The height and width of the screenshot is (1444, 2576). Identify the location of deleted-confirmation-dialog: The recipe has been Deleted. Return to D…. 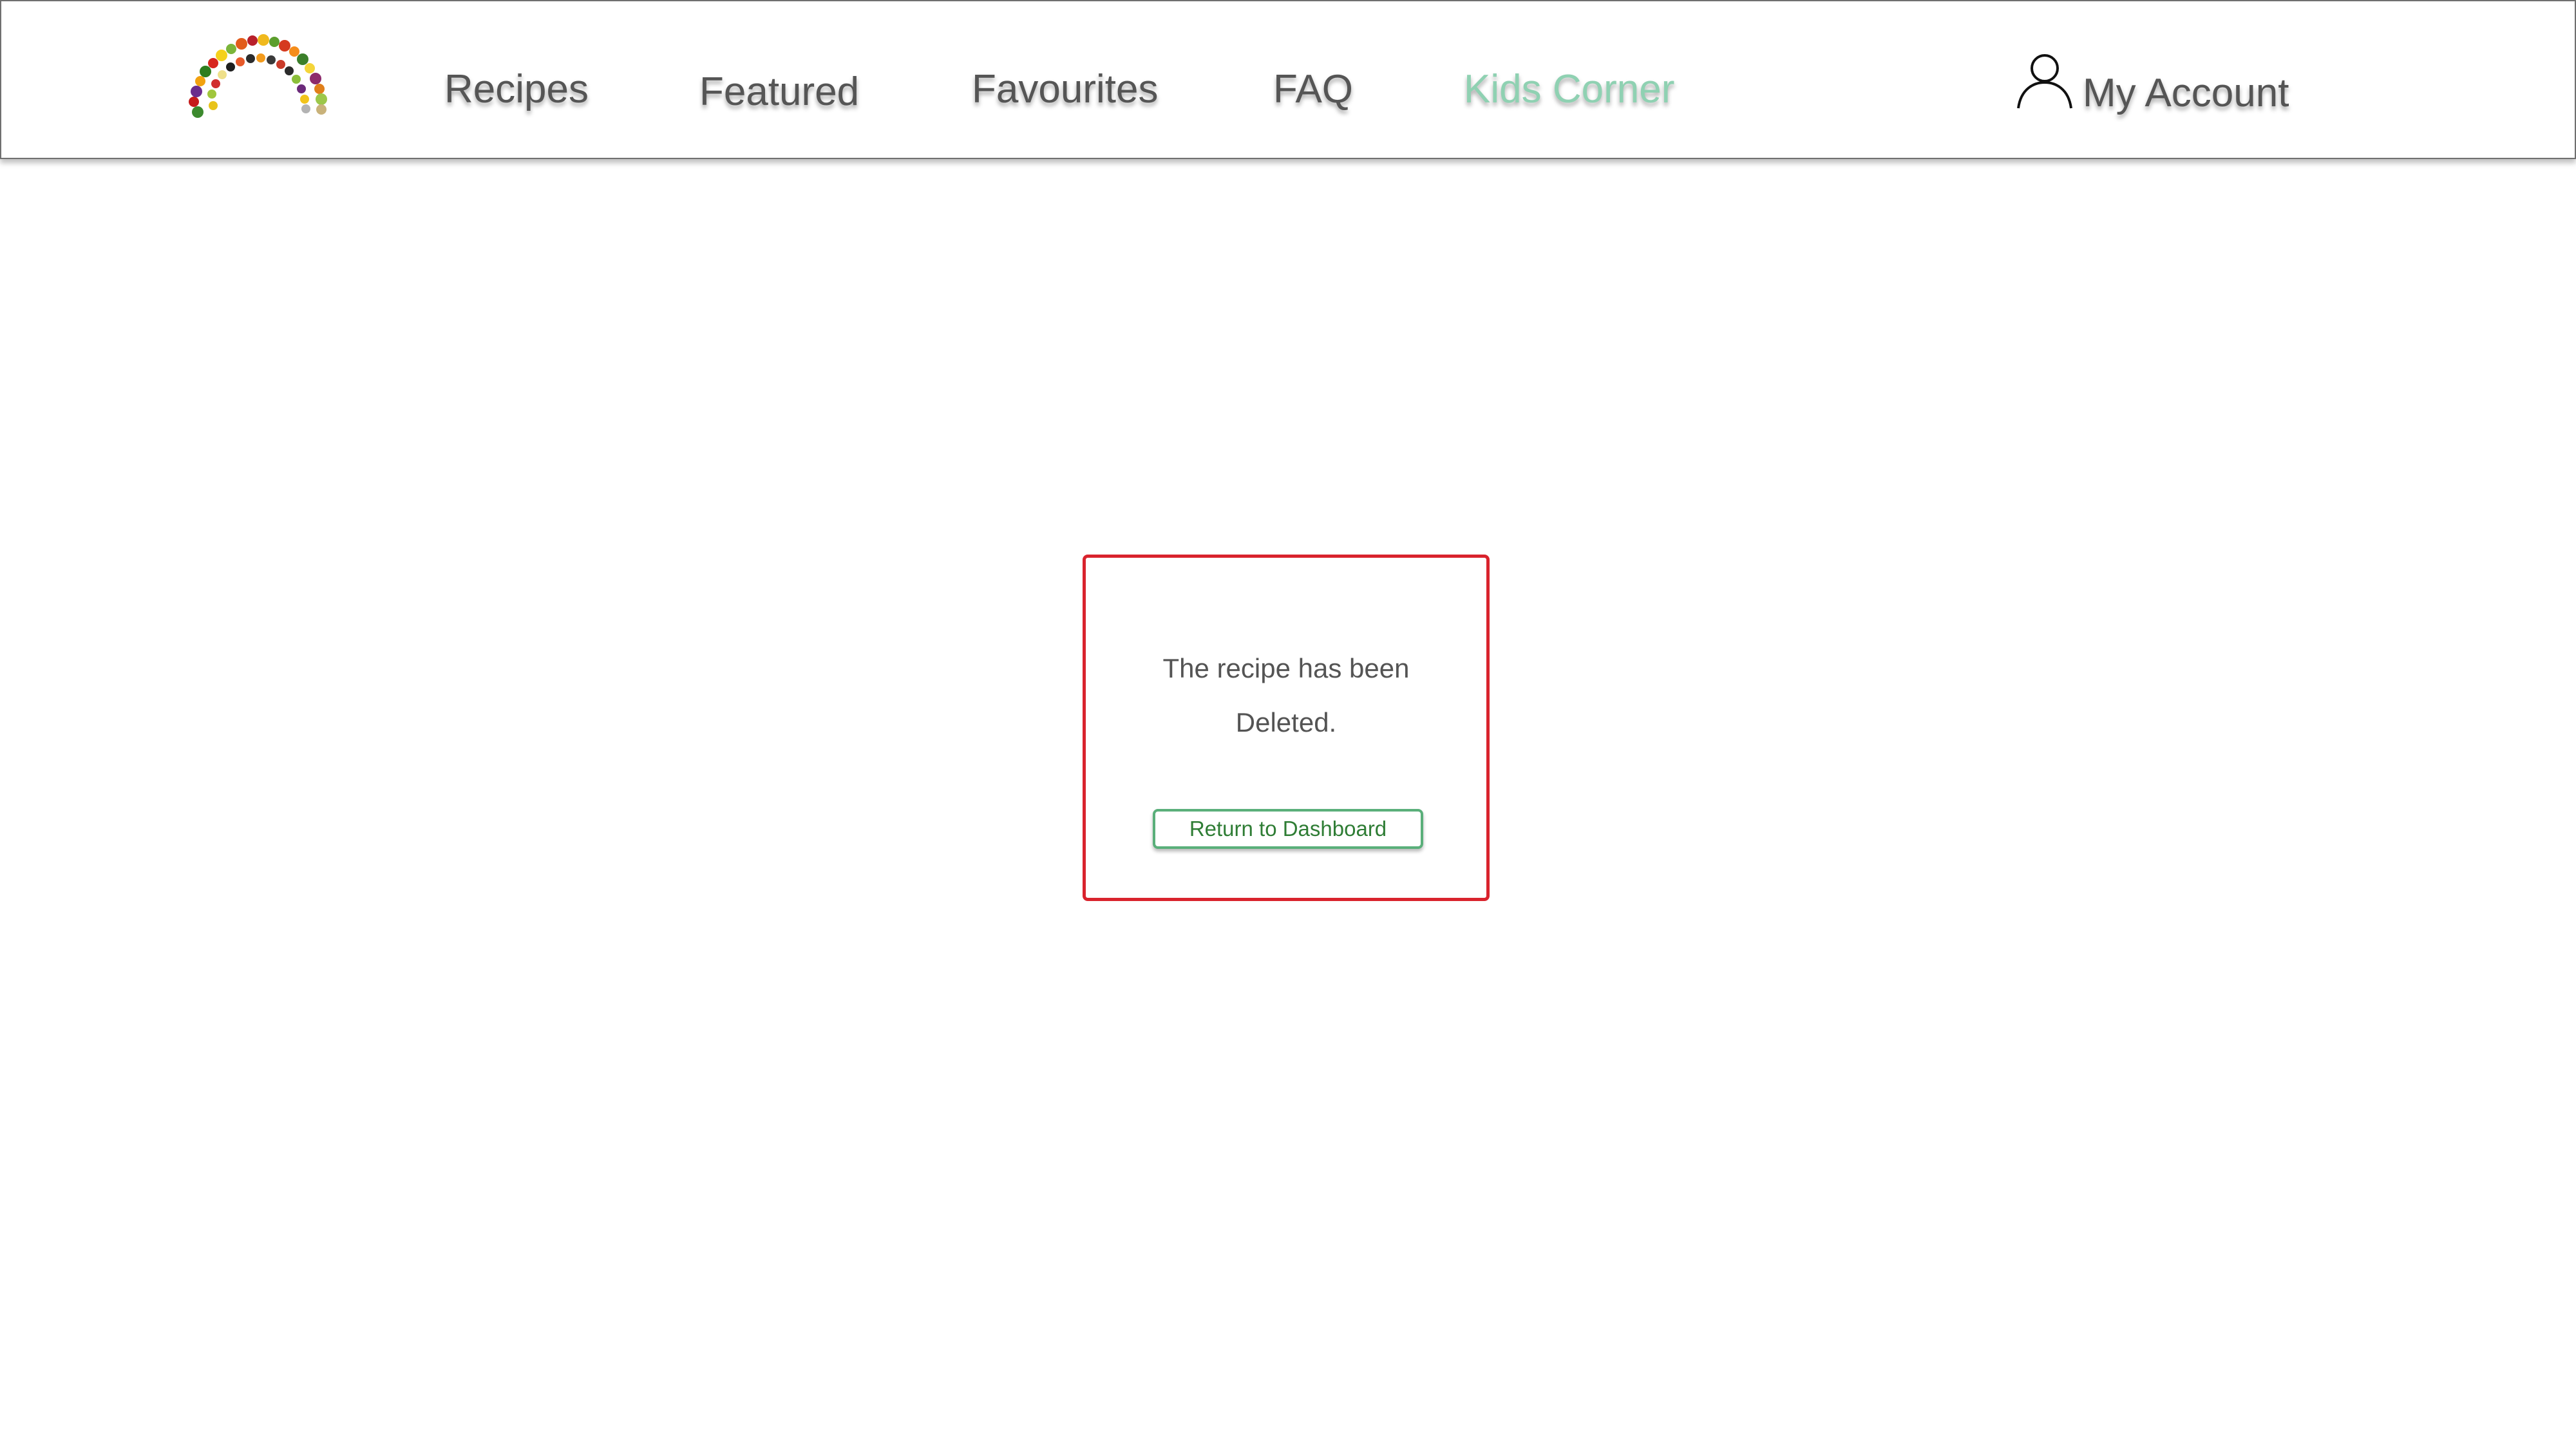
(1287, 728).